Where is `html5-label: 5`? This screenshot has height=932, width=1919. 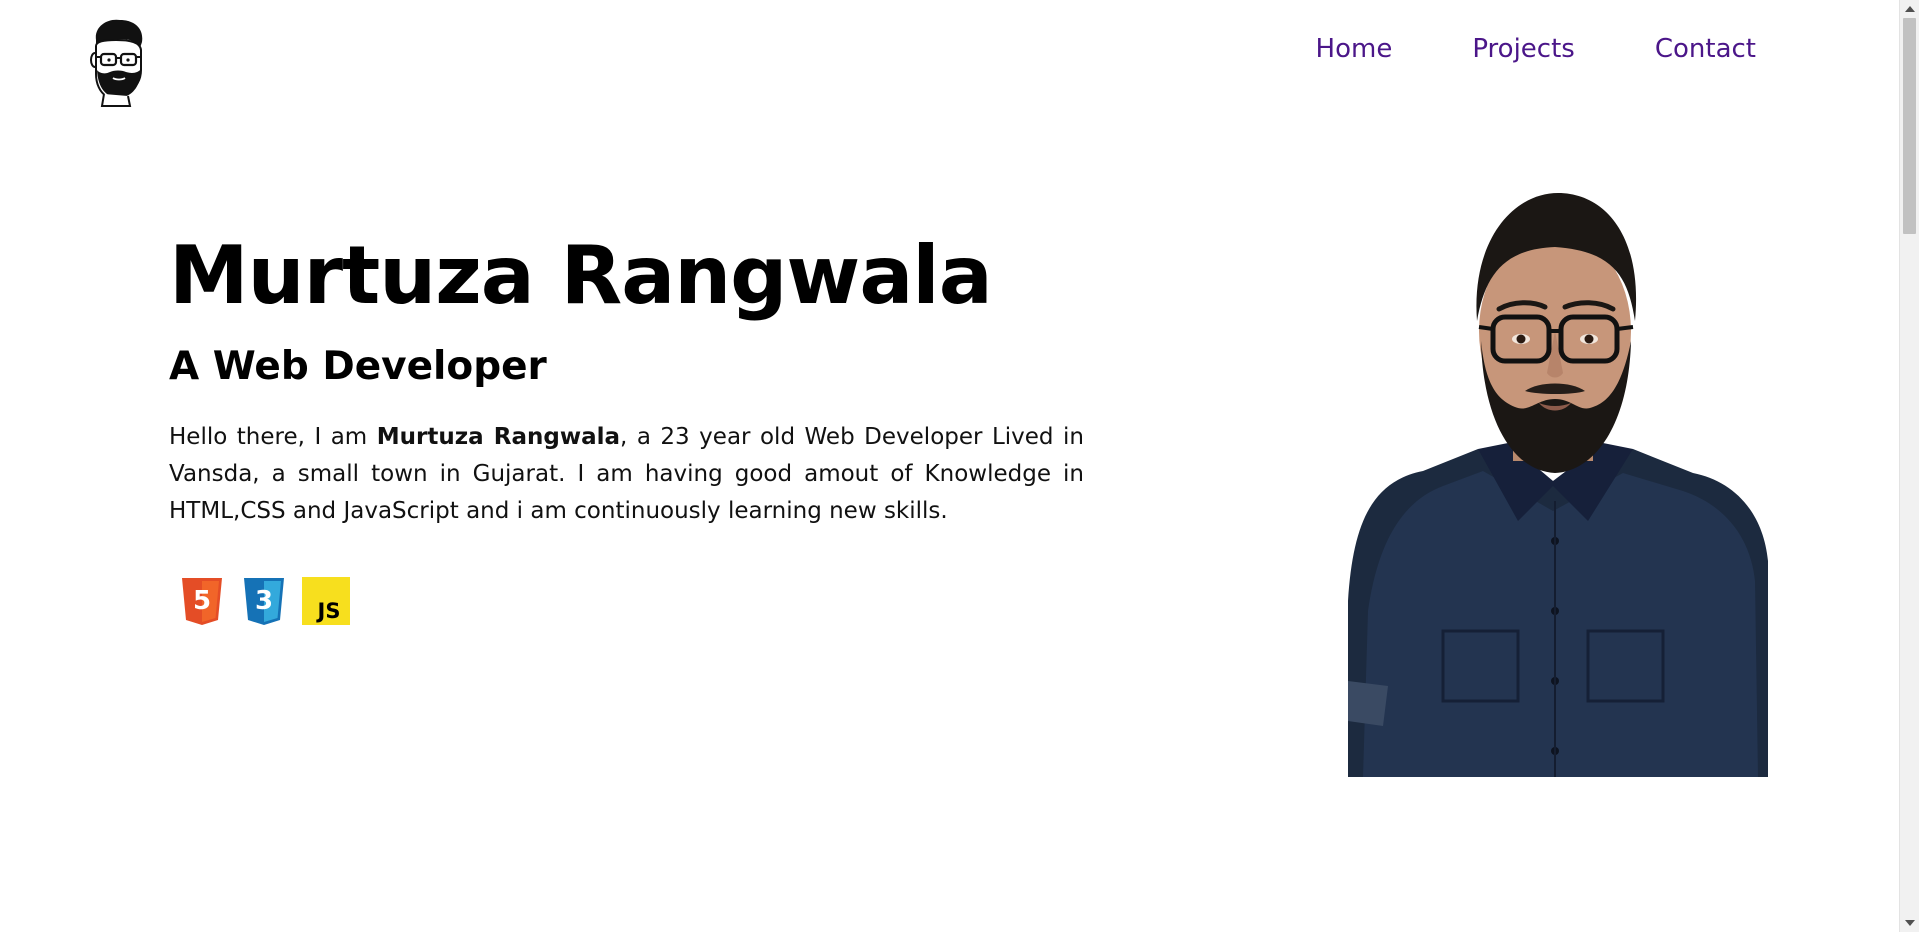
html5-label: 5 is located at coordinates (202, 601).